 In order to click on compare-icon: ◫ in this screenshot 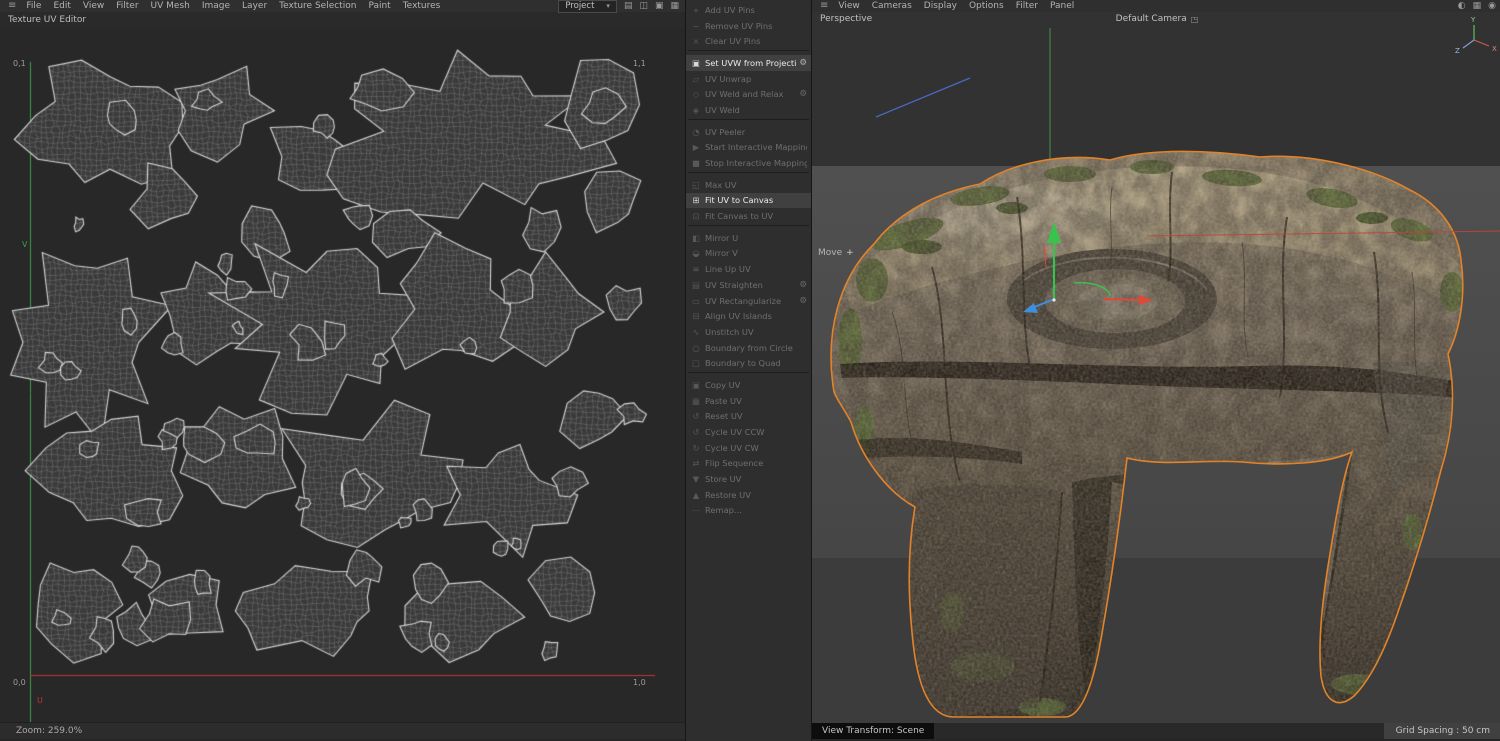, I will do `click(643, 6)`.